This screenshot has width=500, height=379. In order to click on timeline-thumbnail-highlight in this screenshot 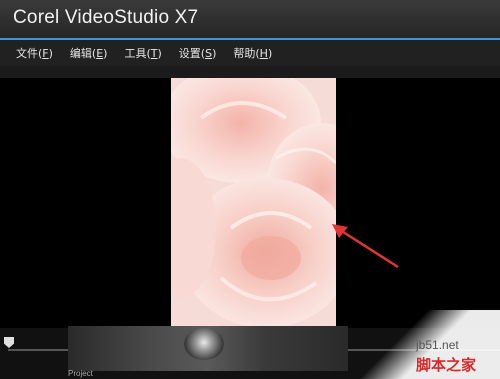, I will do `click(204, 344)`.